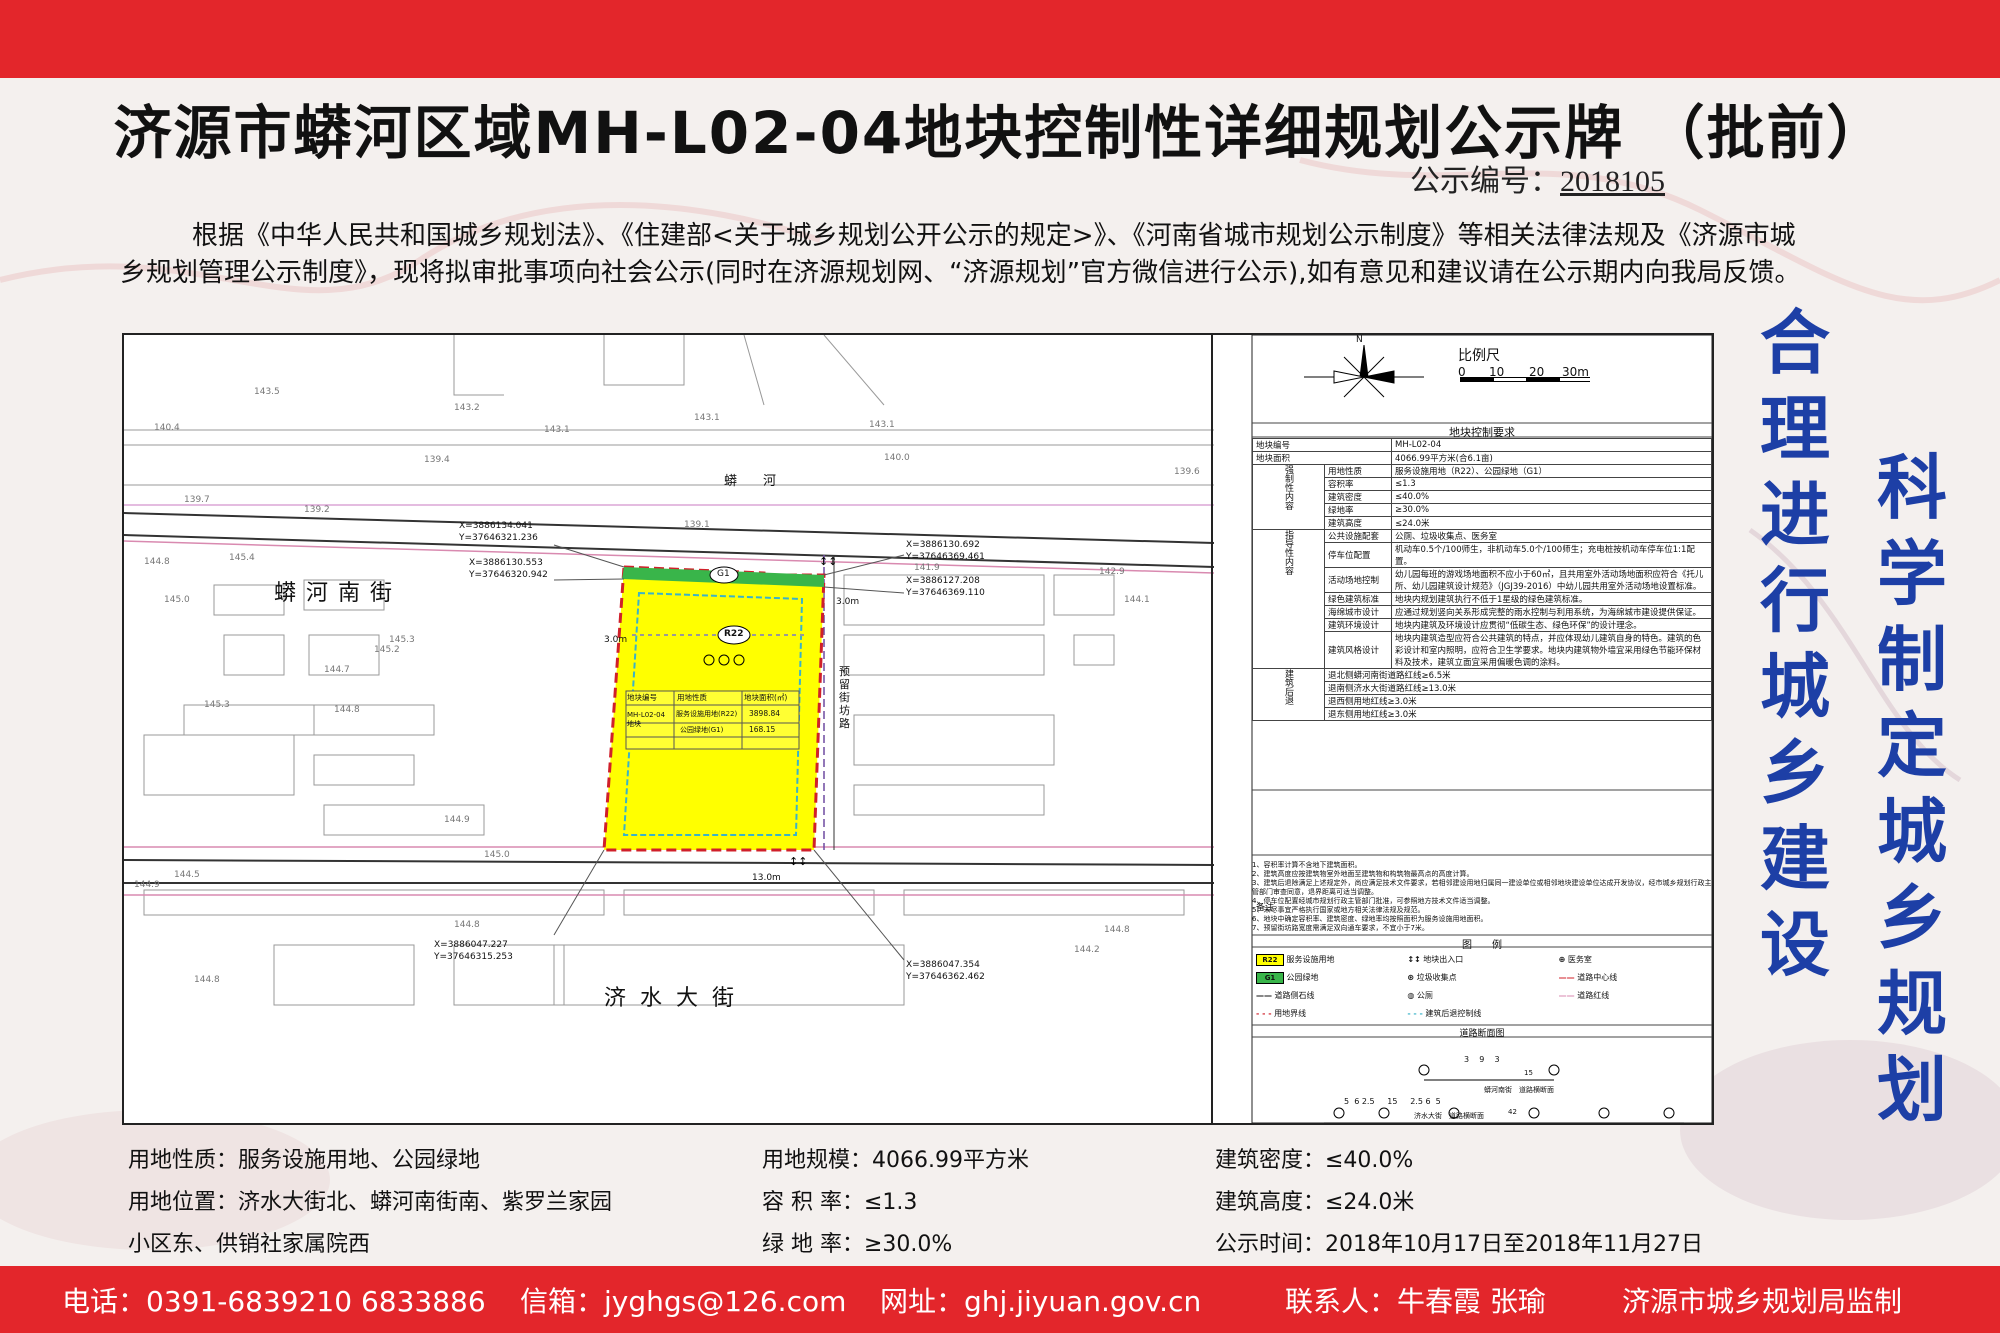 The image size is (2000, 1333). I want to click on legend-label: 医务室, so click(1579, 959).